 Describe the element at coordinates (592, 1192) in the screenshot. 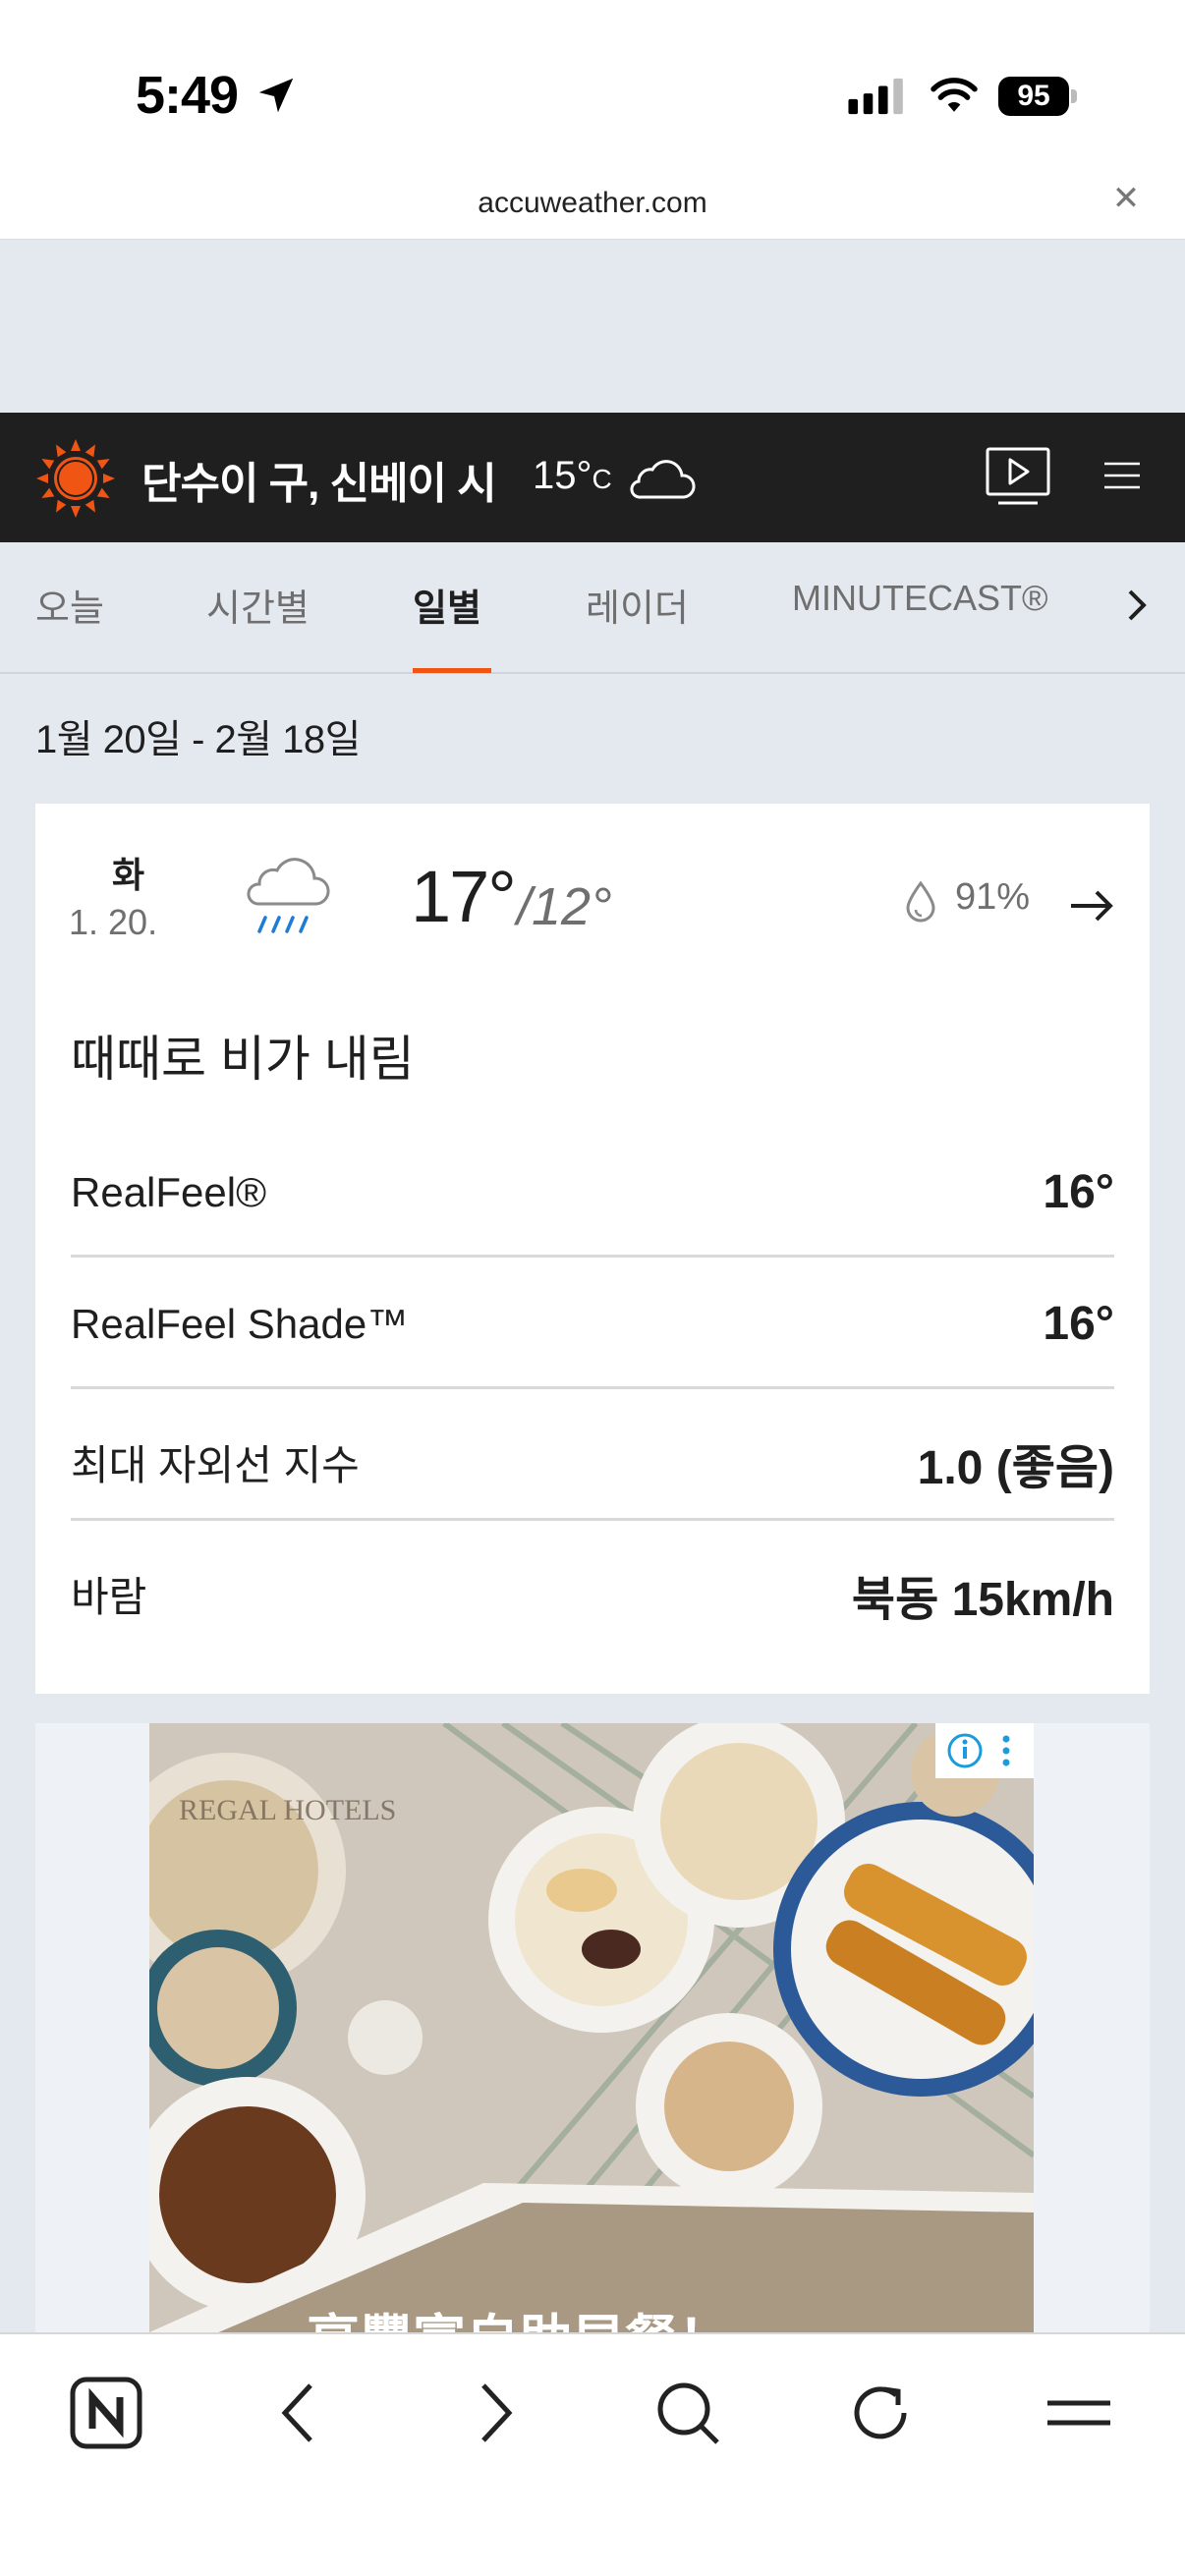

I see `detail-row-realfeel: RealFeel® 16°` at that location.